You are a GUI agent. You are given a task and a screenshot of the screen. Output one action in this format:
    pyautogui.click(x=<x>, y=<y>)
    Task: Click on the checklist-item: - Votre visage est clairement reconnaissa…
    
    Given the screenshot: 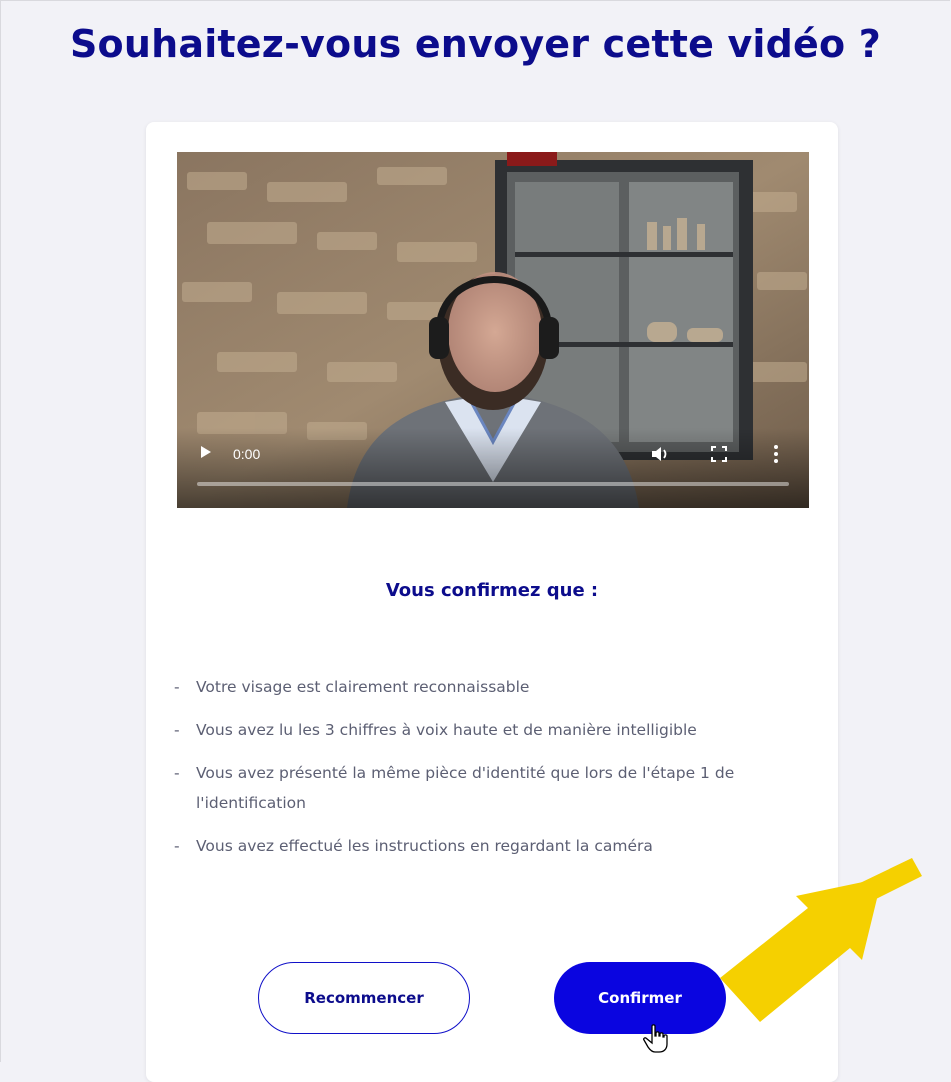 What is the action you would take?
    pyautogui.click(x=352, y=687)
    